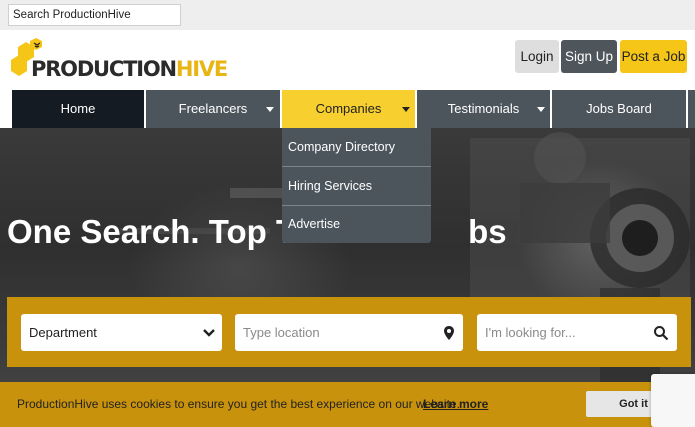  Describe the element at coordinates (537, 56) in the screenshot. I see `login-button: Login` at that location.